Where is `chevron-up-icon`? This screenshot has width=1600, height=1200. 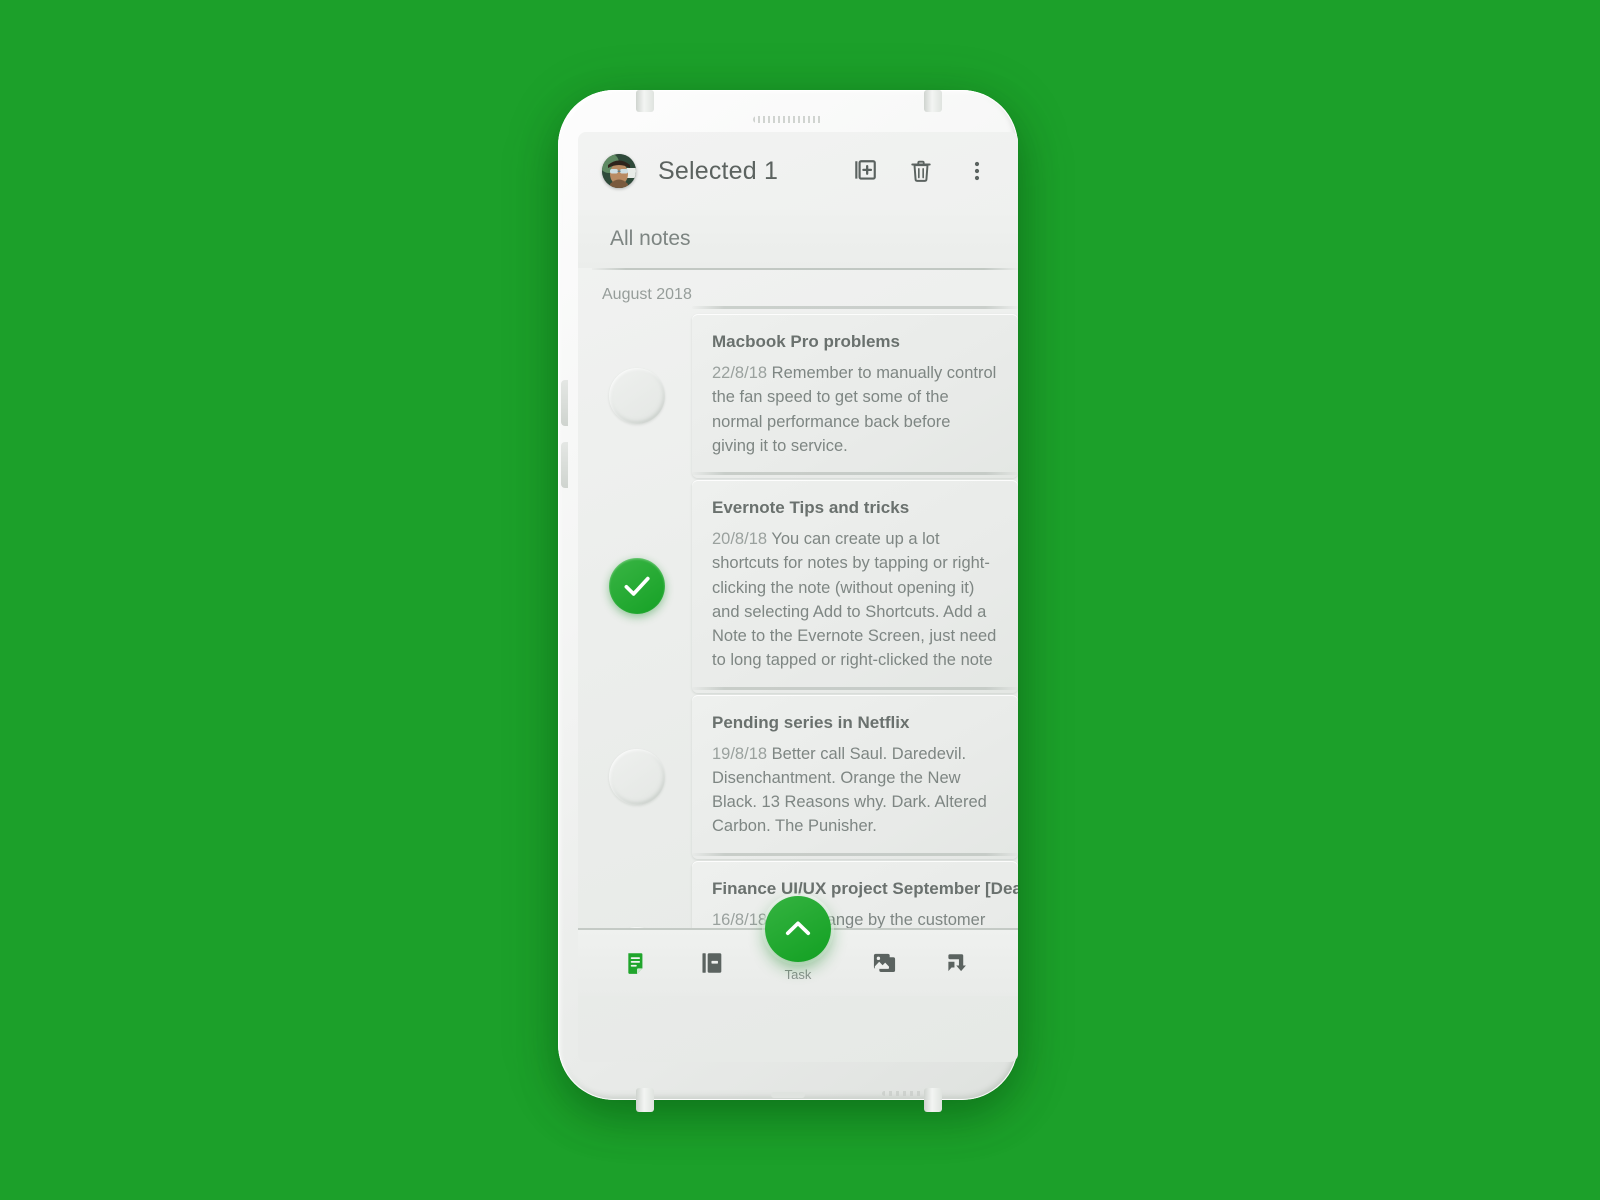
chevron-up-icon is located at coordinates (798, 928).